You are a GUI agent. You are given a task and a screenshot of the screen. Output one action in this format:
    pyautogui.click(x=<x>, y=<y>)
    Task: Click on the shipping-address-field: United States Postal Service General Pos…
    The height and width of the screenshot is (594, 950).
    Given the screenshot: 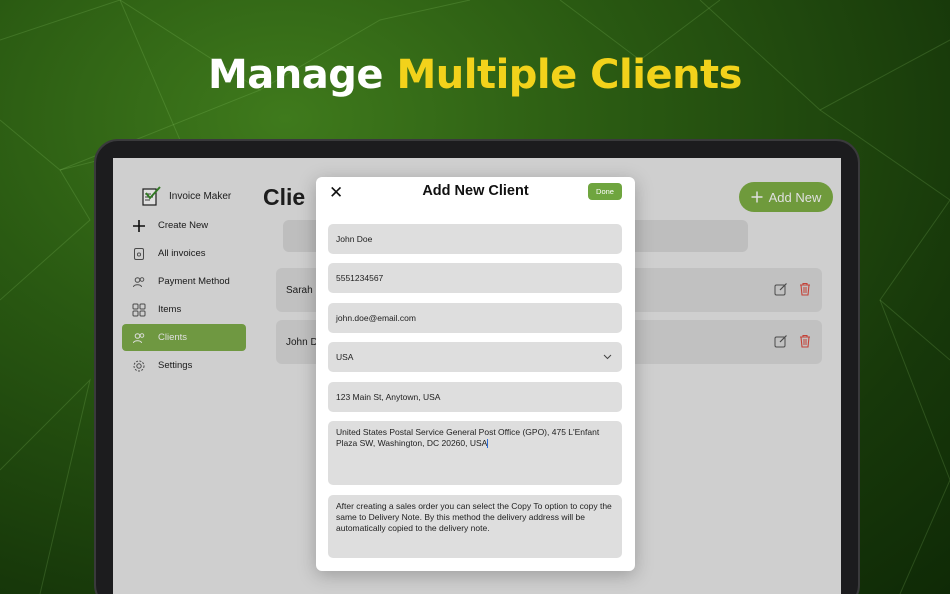 What is the action you would take?
    pyautogui.click(x=475, y=453)
    